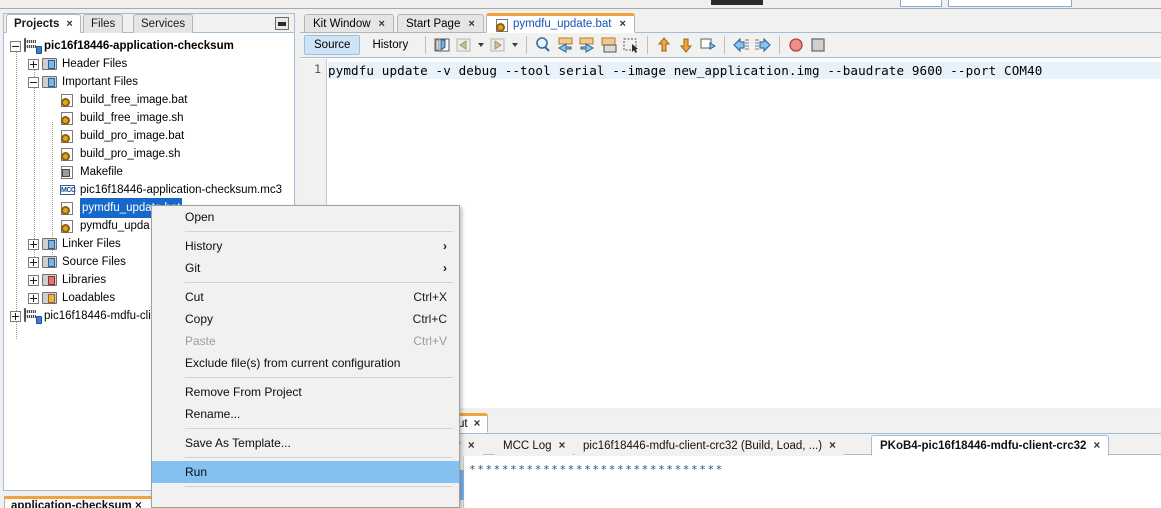 This screenshot has height=508, width=1161. I want to click on context-menu-item-copy: Copy Ctrl+C, so click(305, 319).